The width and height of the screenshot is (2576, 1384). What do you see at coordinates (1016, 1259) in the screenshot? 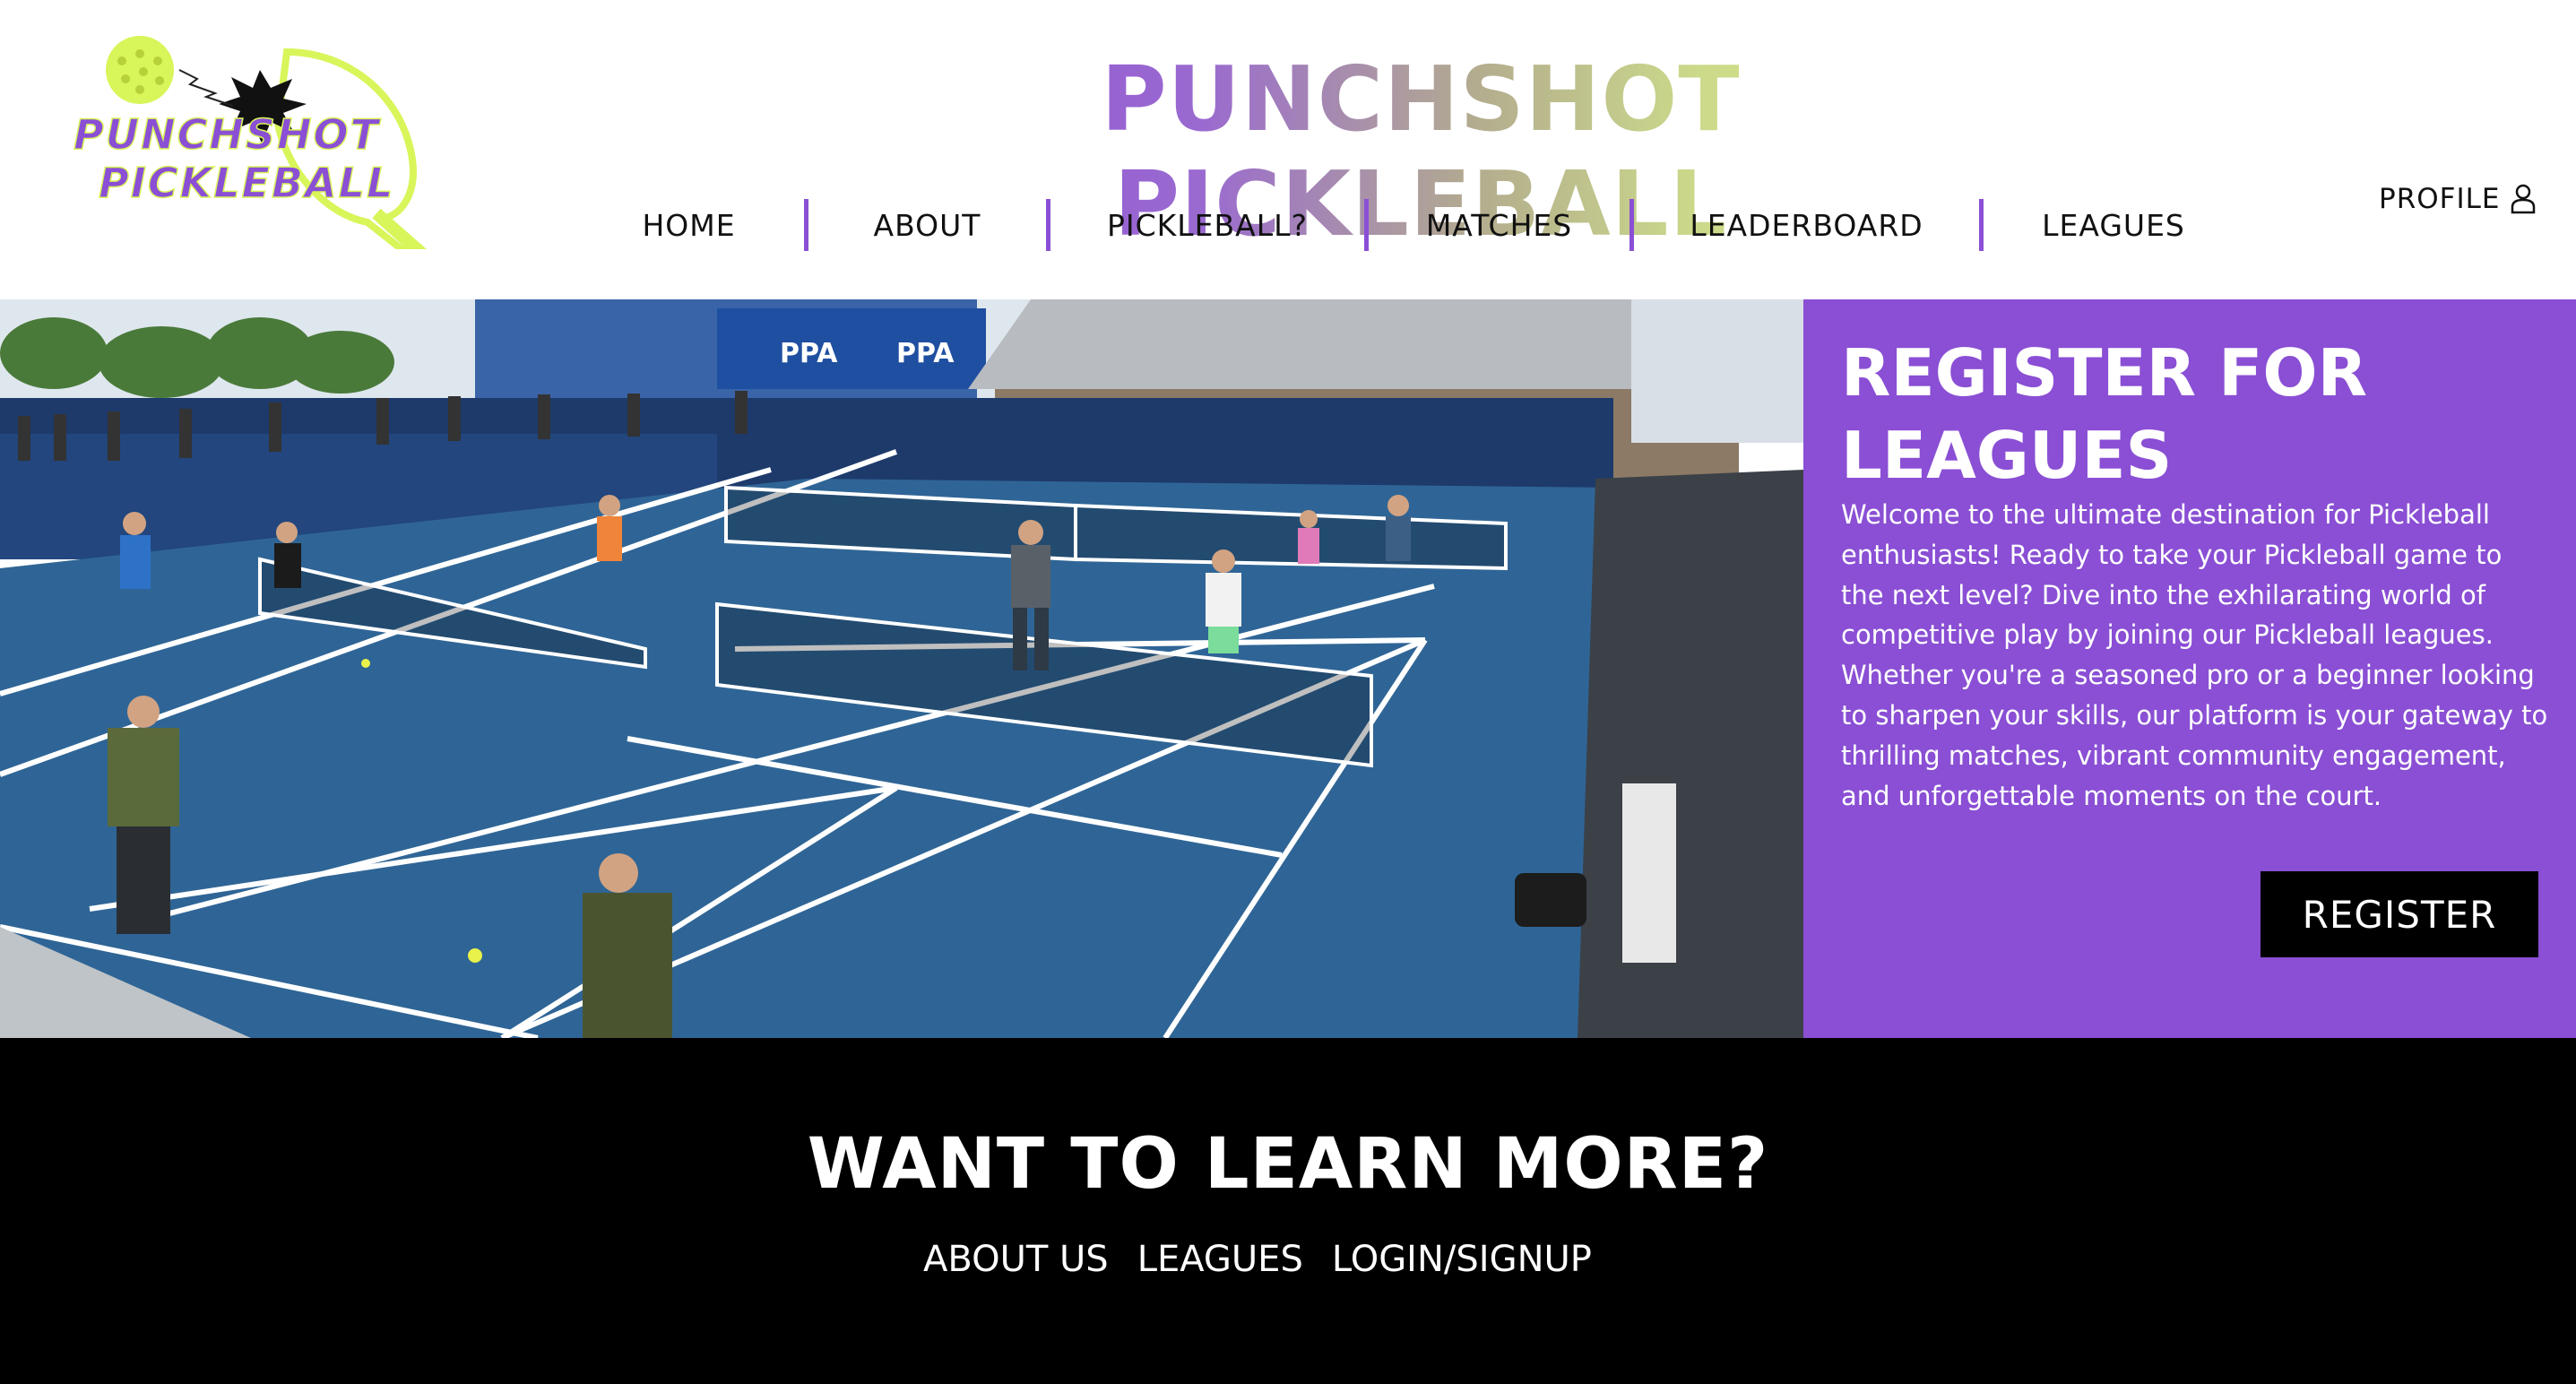
I see `about-us-label: ABOUT US` at bounding box center [1016, 1259].